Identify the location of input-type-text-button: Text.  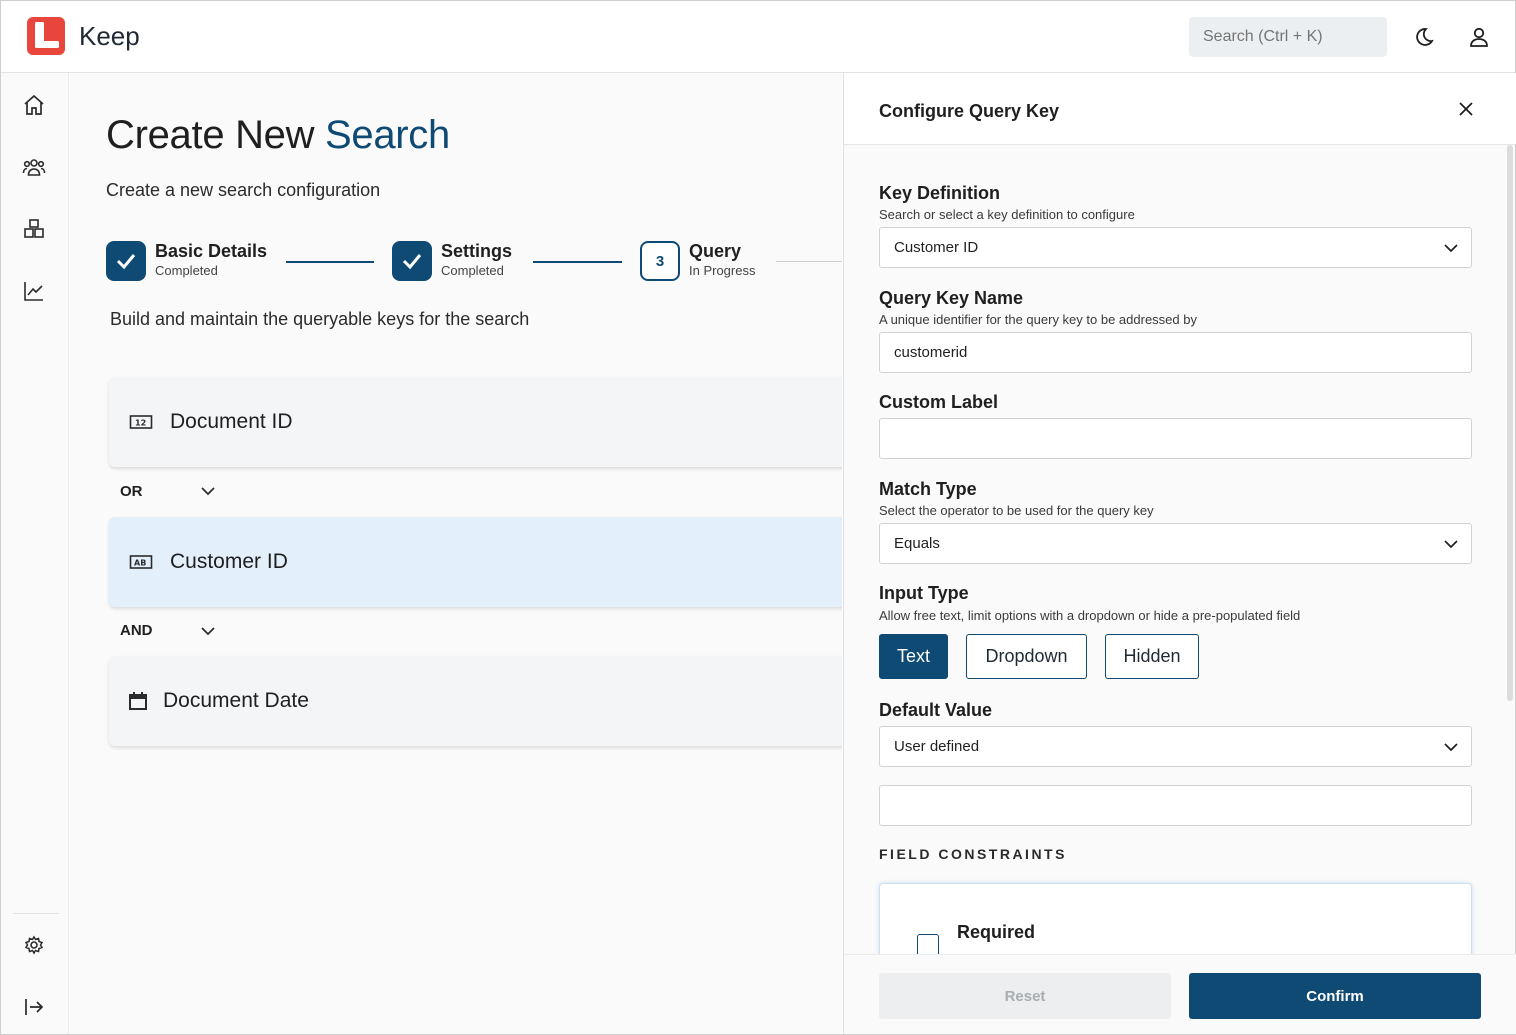
(913, 656).